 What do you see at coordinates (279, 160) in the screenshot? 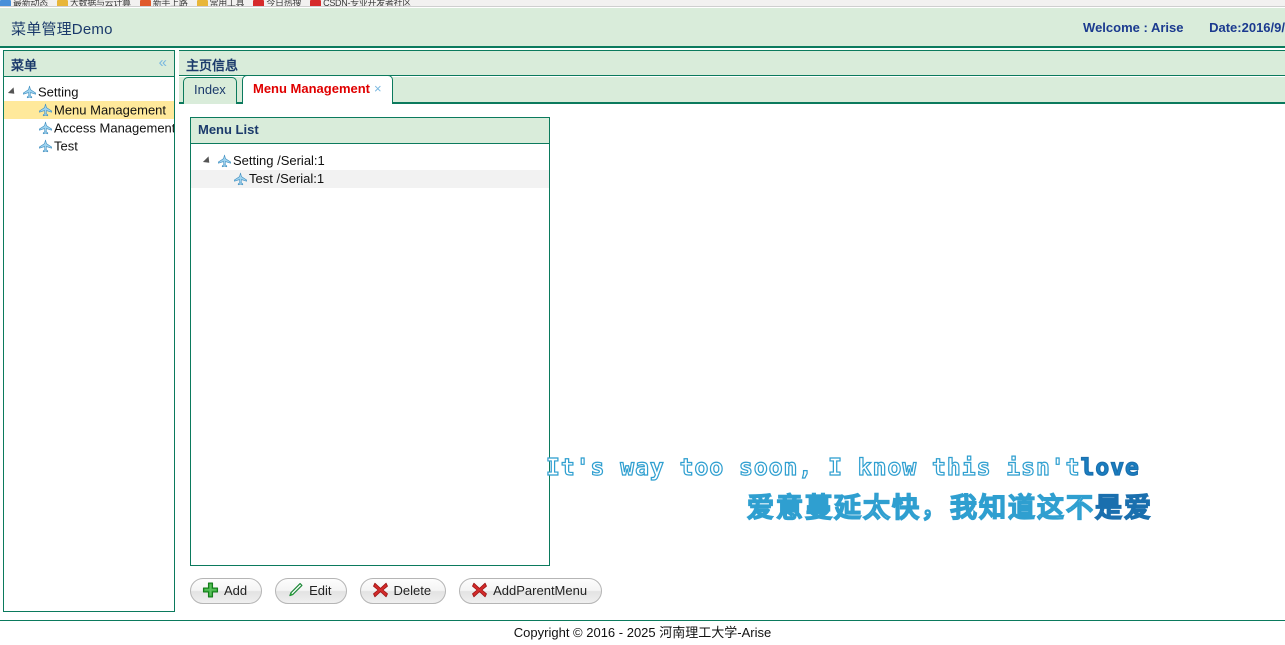
I see `menu-tree-label: Setting /Serial:1` at bounding box center [279, 160].